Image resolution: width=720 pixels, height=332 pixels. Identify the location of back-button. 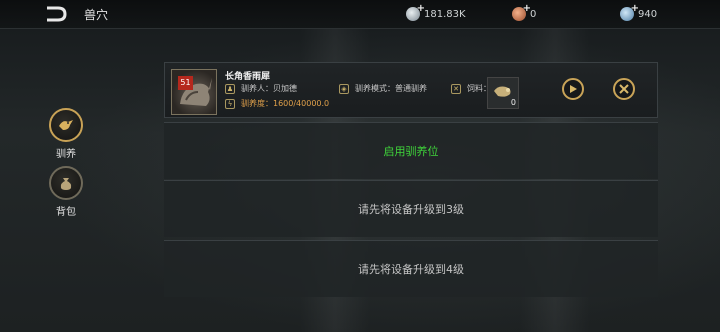
(56, 14).